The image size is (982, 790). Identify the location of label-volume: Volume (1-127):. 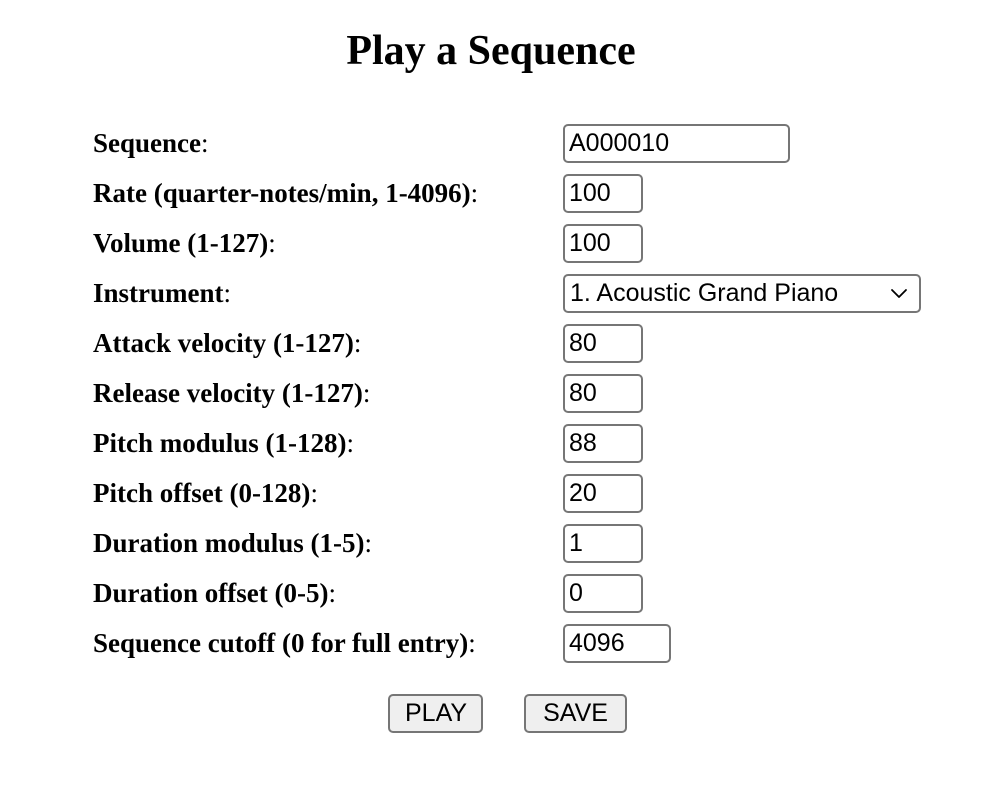
(324, 243).